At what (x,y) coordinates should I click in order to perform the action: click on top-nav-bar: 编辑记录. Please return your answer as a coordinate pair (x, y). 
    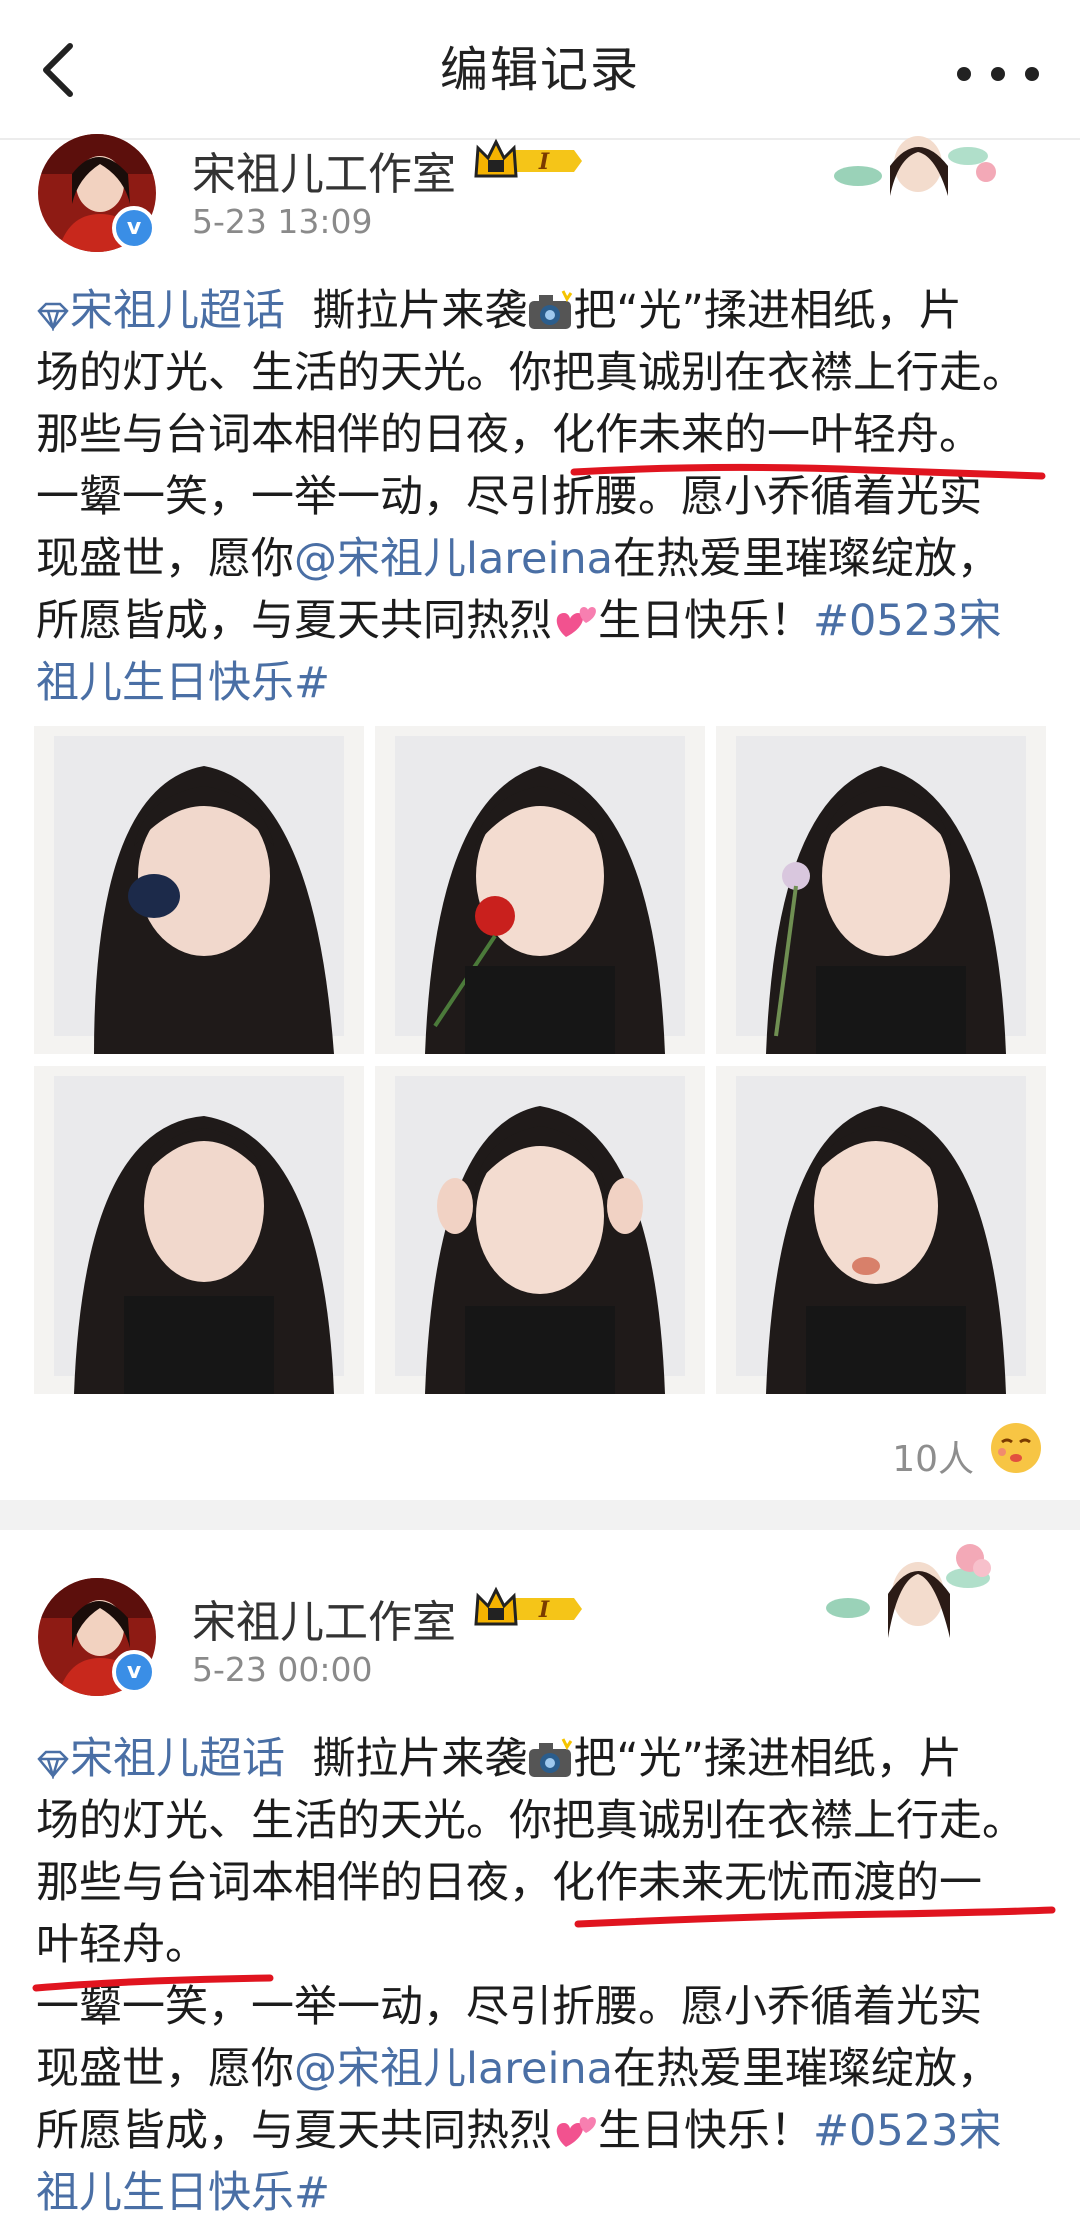
    Looking at the image, I should click on (540, 70).